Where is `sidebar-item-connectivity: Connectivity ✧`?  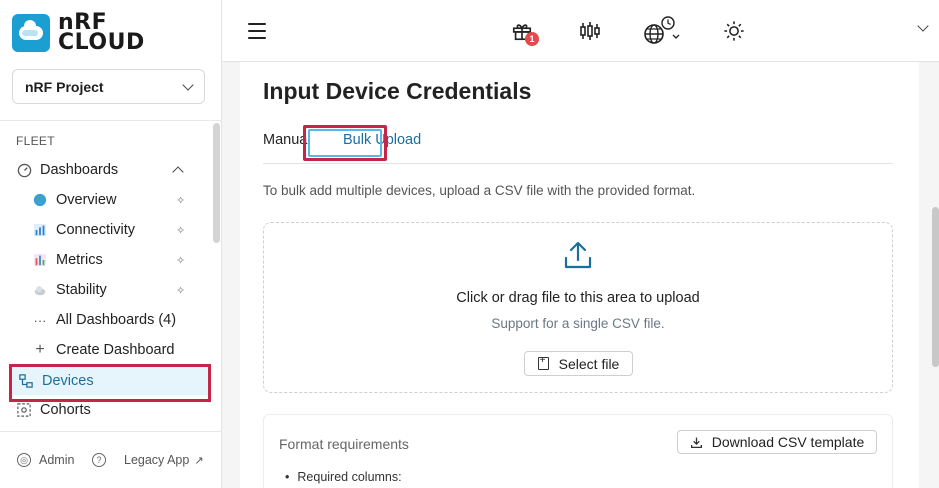 sidebar-item-connectivity: Connectivity ✧ is located at coordinates (106, 230).